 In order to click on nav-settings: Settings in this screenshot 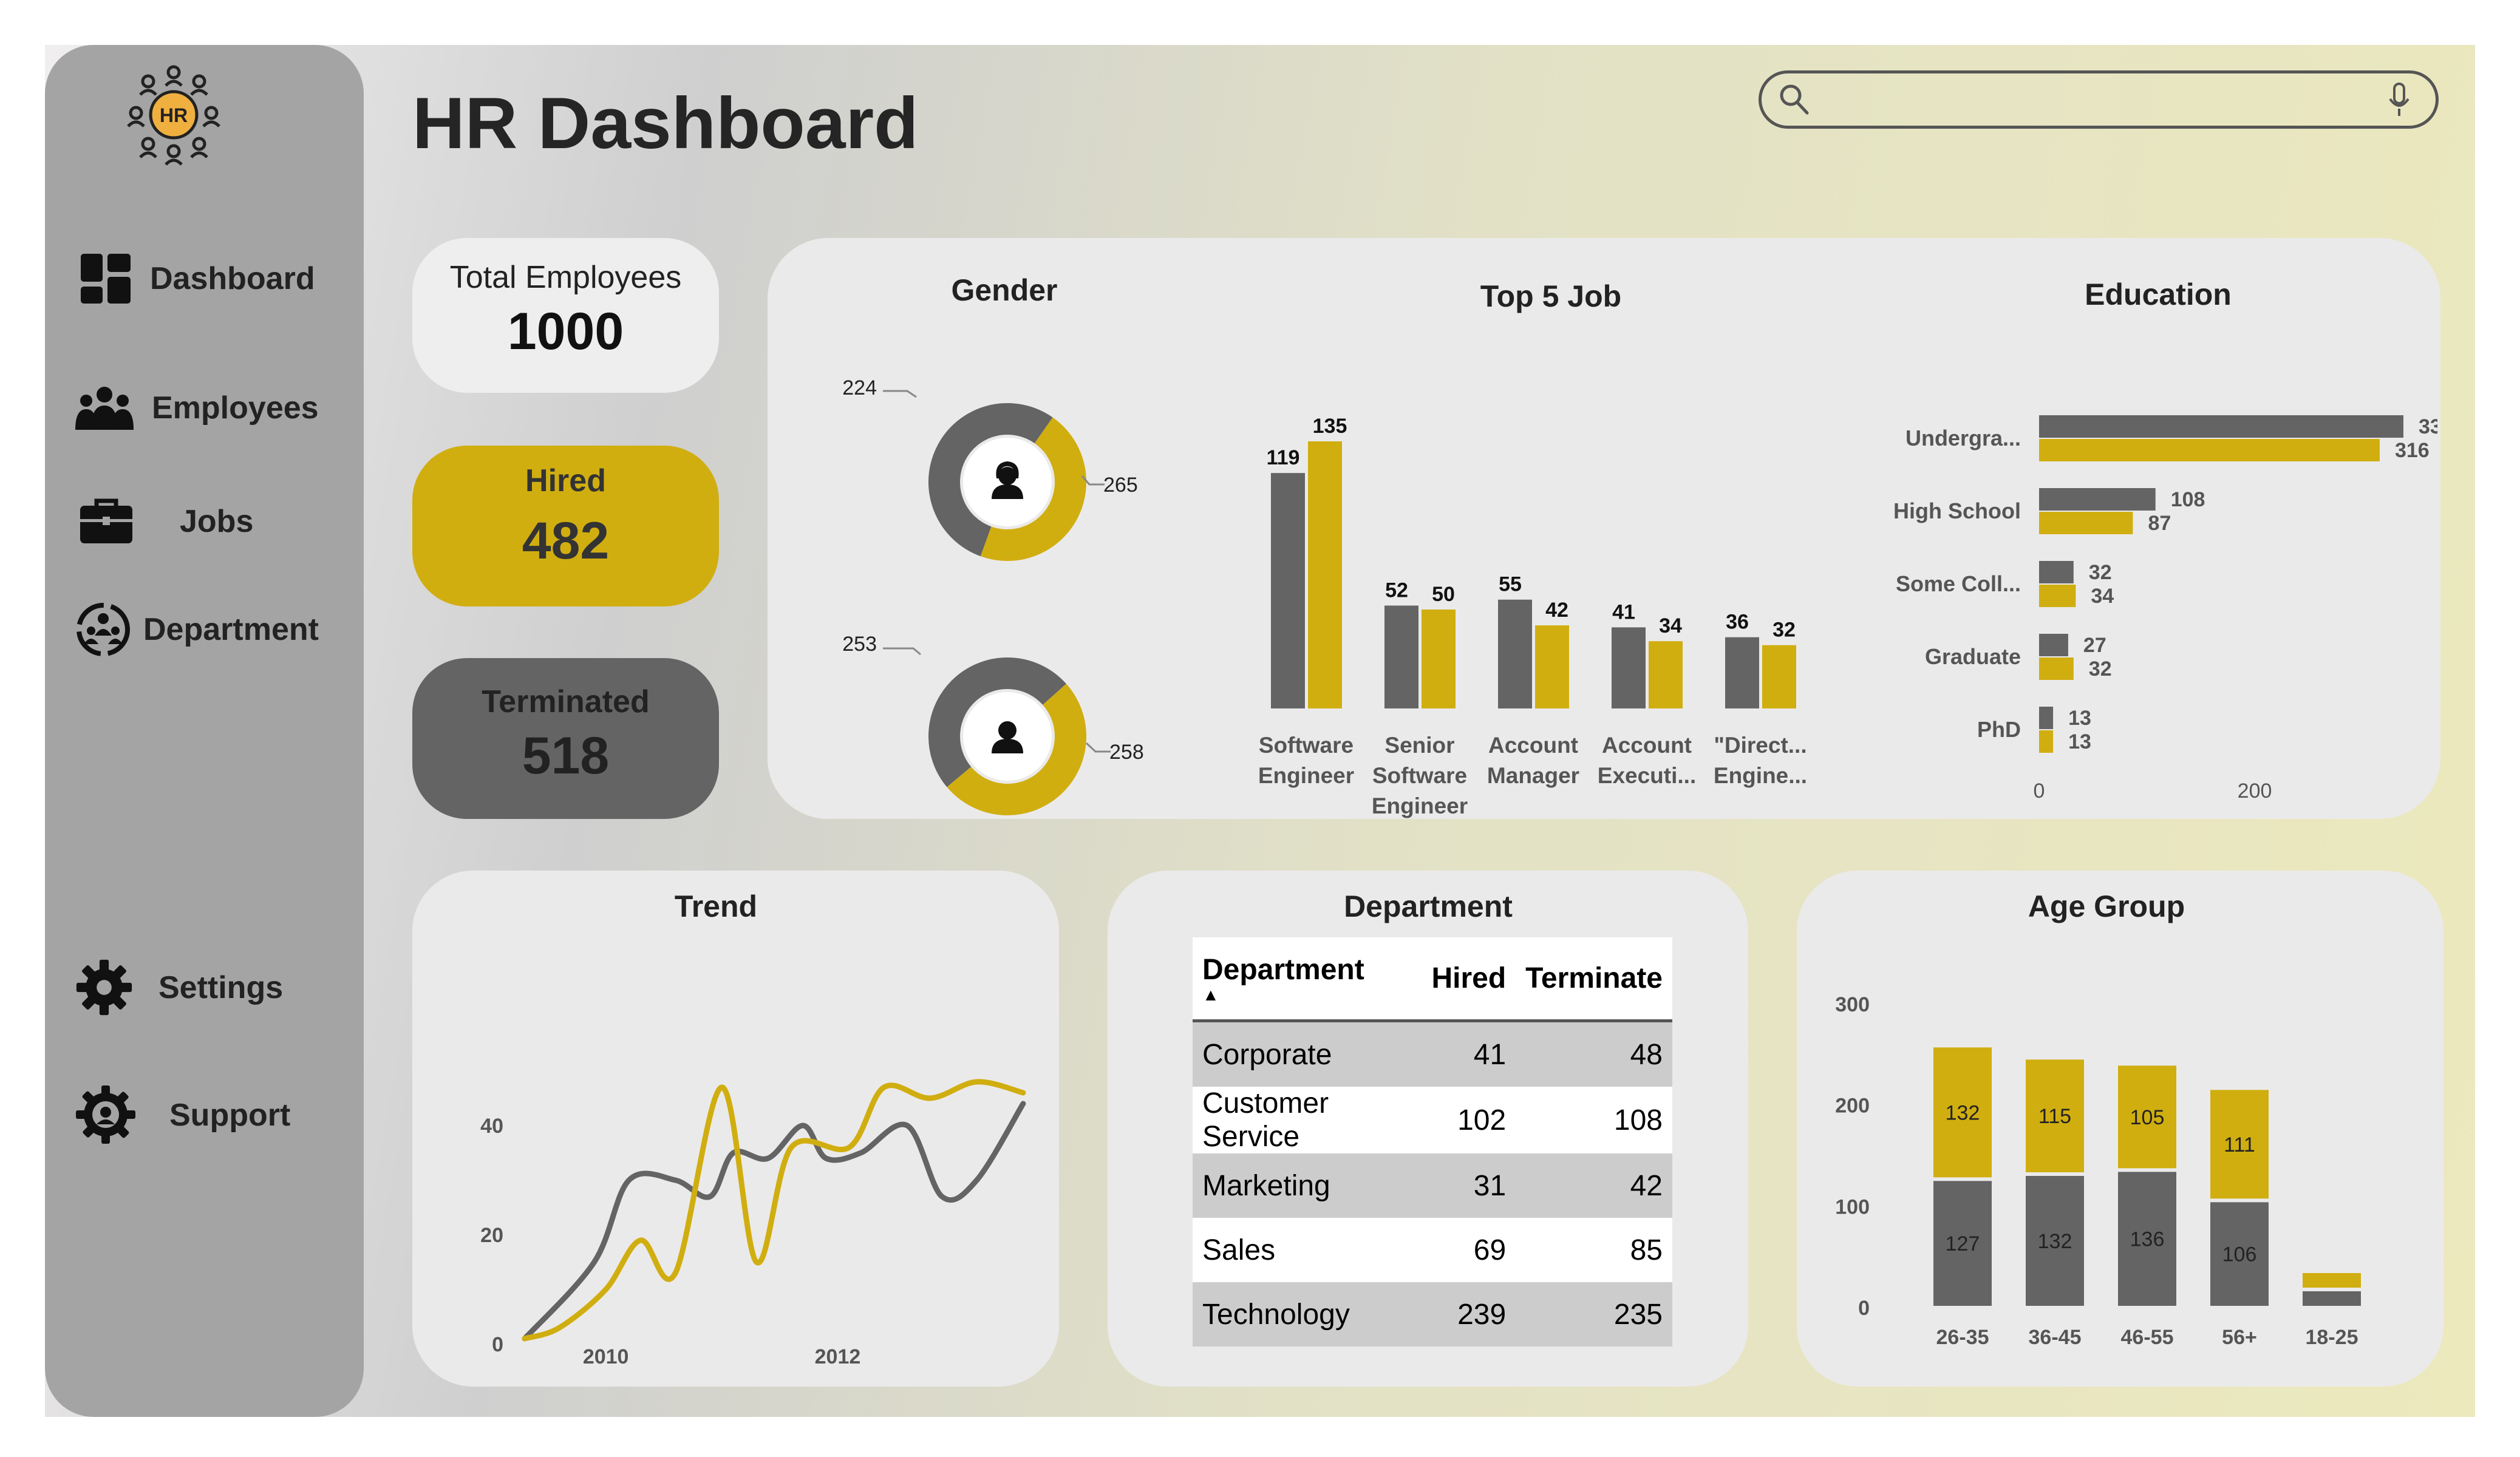, I will do `click(179, 987)`.